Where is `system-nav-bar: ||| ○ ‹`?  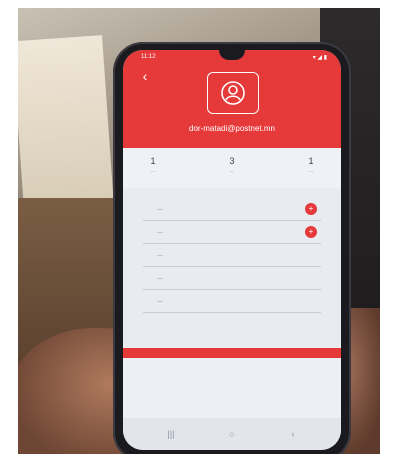
system-nav-bar: ||| ○ ‹ is located at coordinates (232, 434).